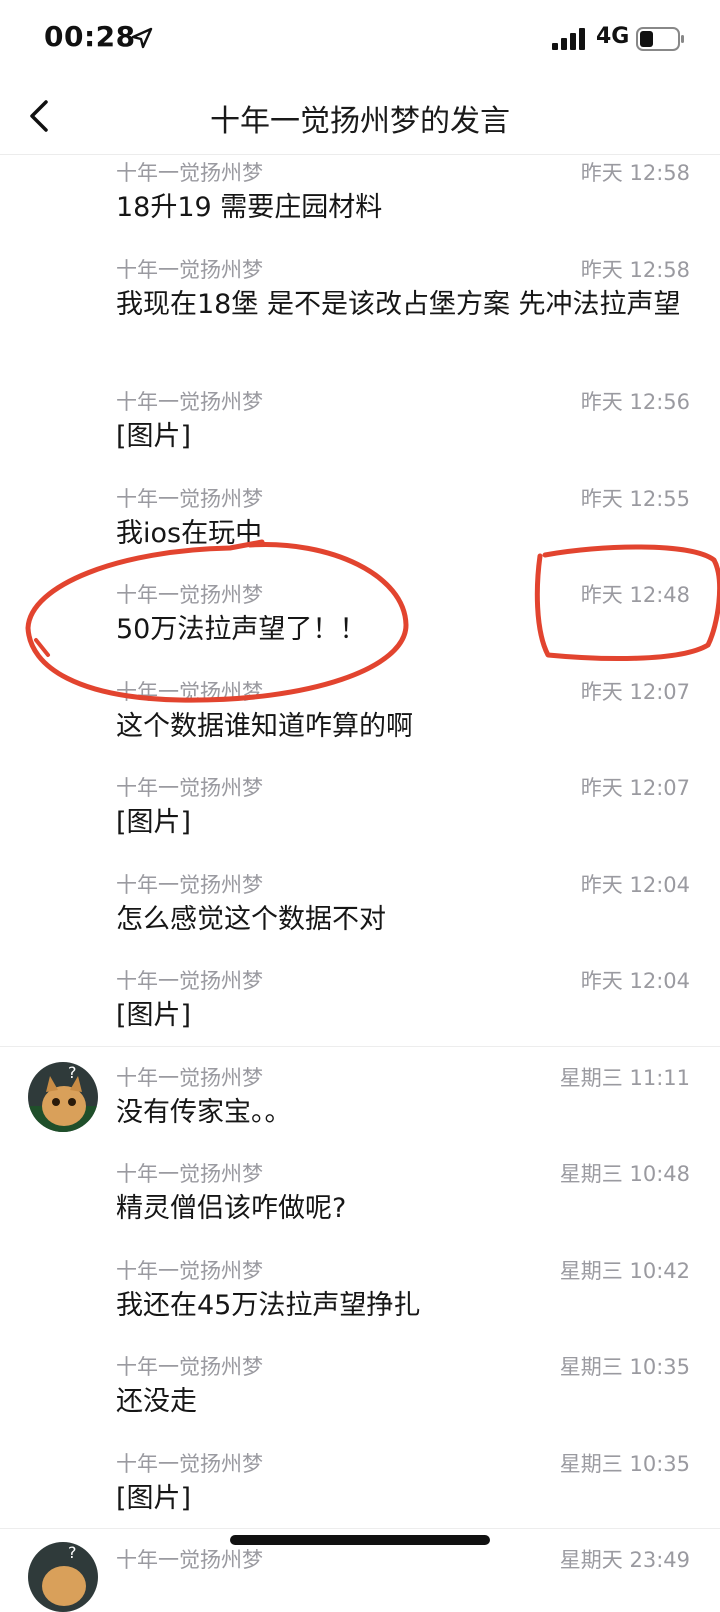 The image size is (720, 1612). What do you see at coordinates (360, 432) in the screenshot?
I see `message-item: 十年一觉扬州梦 昨天 12:56 [图片]` at bounding box center [360, 432].